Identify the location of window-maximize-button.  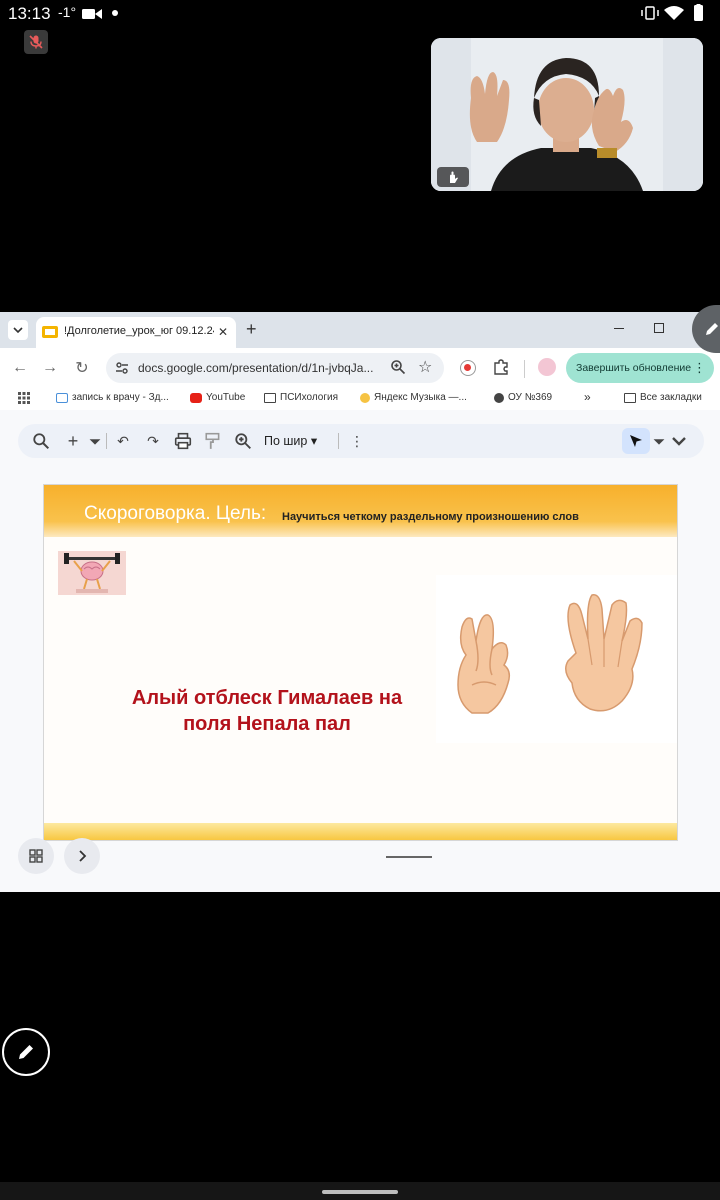
(659, 328).